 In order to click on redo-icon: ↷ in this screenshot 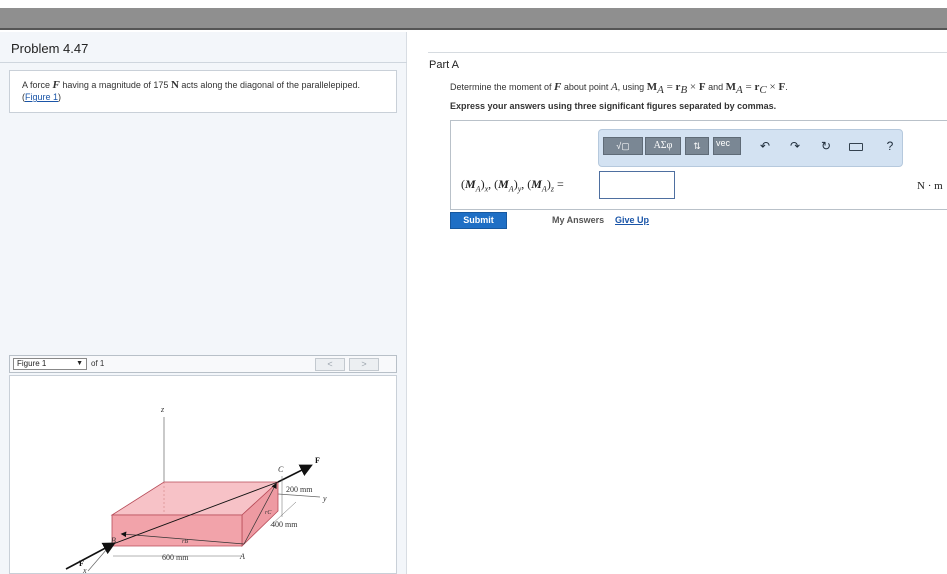, I will do `click(795, 146)`.